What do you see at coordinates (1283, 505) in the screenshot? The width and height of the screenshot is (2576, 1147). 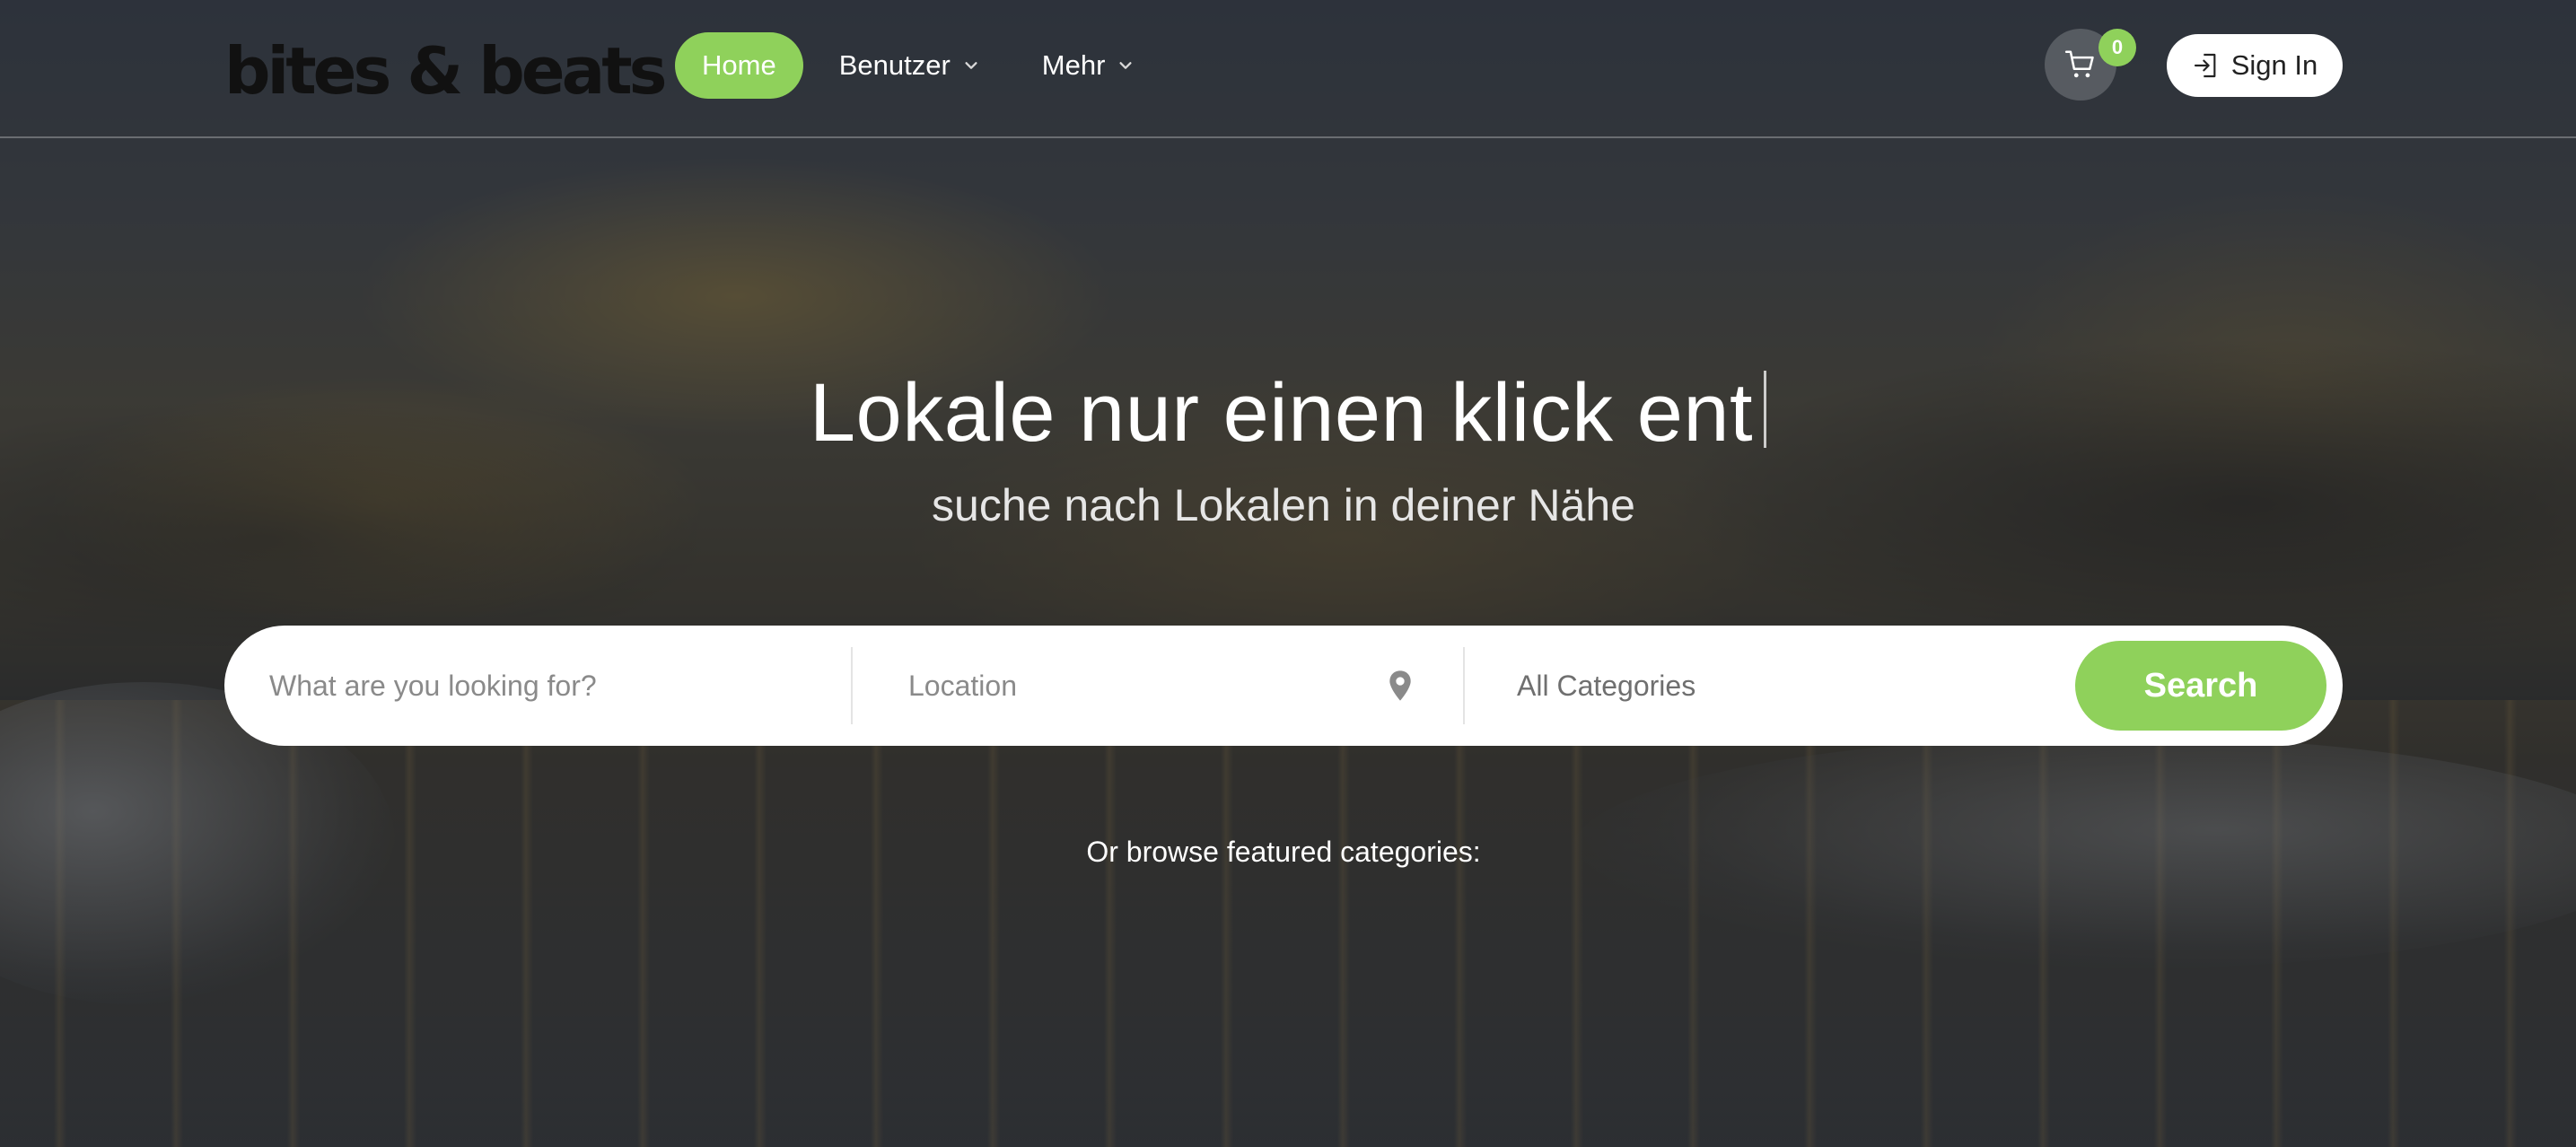 I see `hero-subtitle: suche nach Lokalen in deiner Nähe` at bounding box center [1283, 505].